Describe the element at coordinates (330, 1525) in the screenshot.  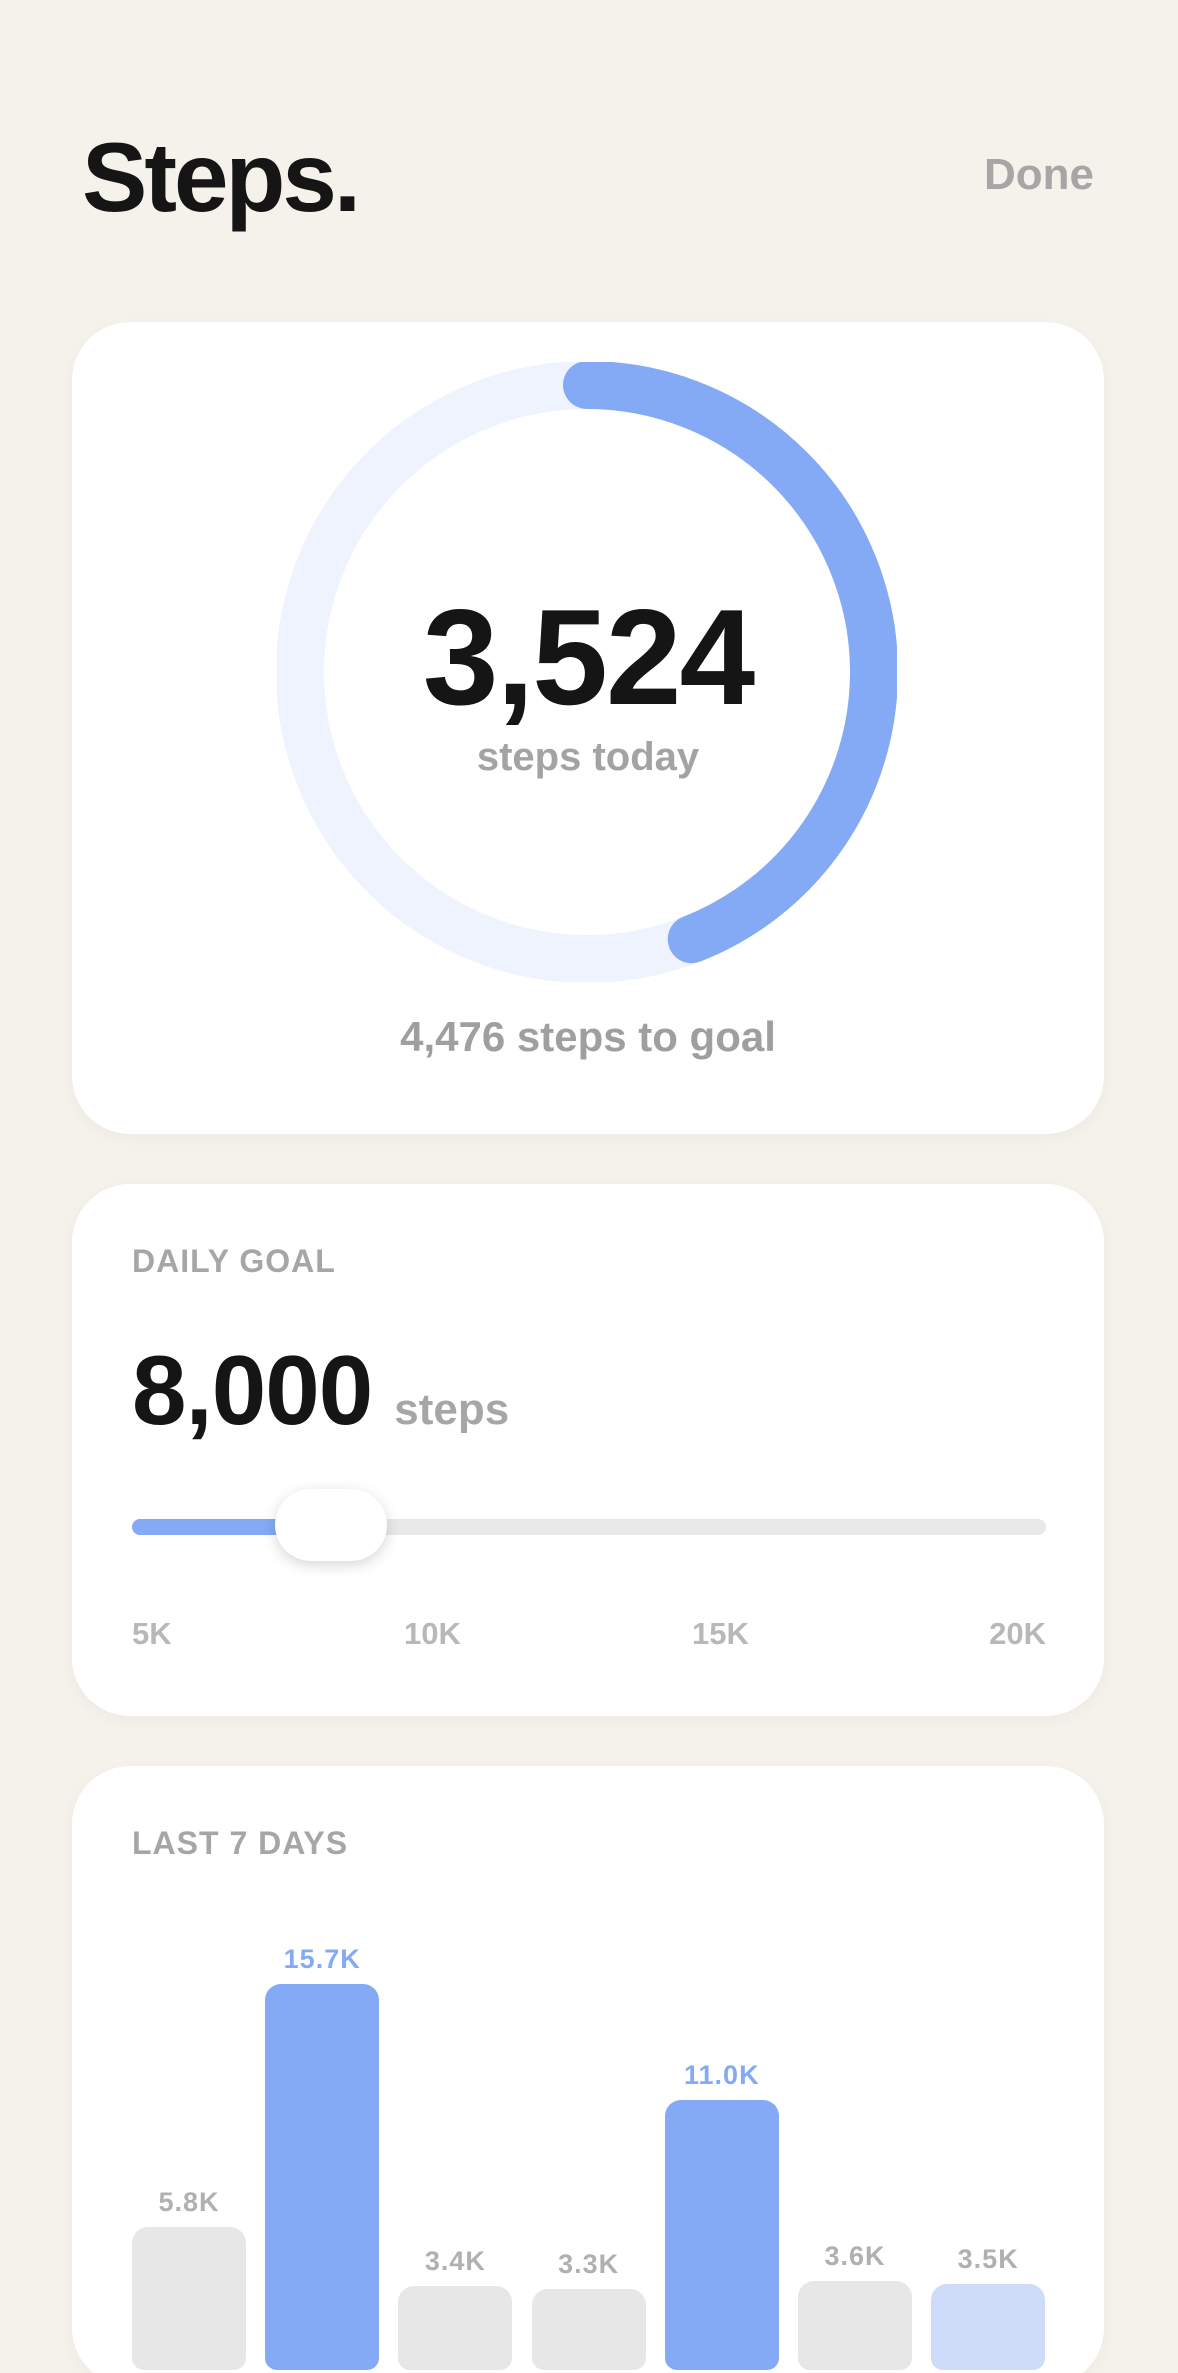
I see `slider-thumb` at that location.